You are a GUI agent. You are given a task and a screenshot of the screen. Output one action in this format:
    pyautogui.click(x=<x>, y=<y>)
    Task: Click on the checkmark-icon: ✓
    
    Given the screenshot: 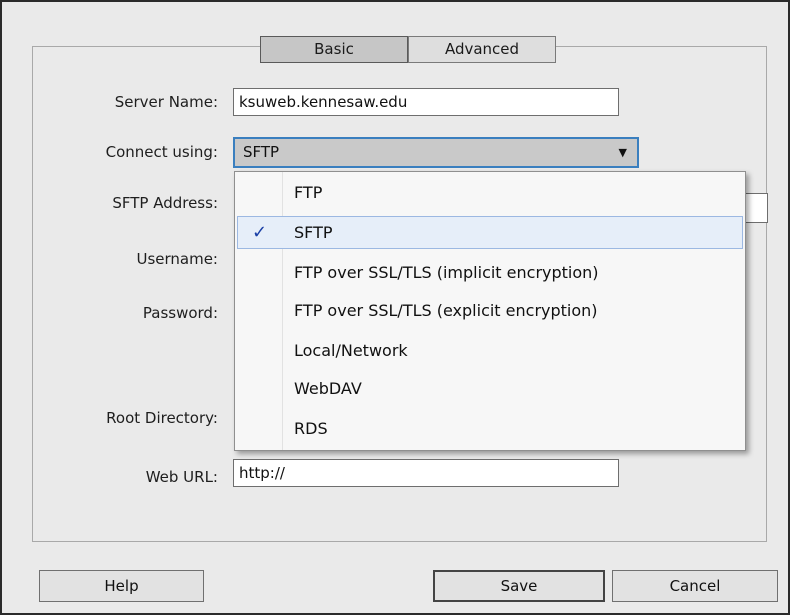 What is the action you would take?
    pyautogui.click(x=260, y=232)
    